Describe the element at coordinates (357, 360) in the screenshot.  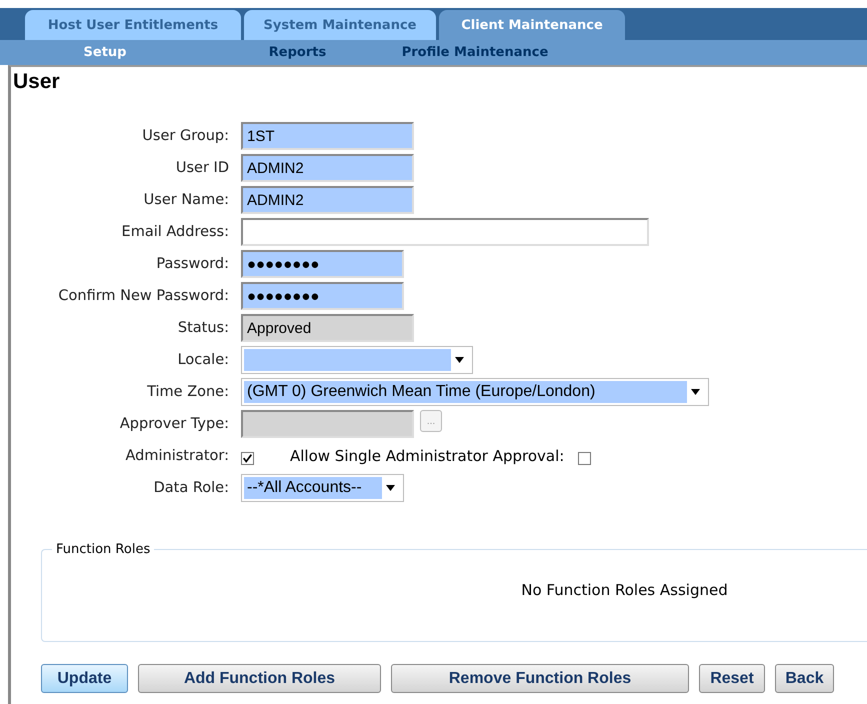
I see `dropdown` at that location.